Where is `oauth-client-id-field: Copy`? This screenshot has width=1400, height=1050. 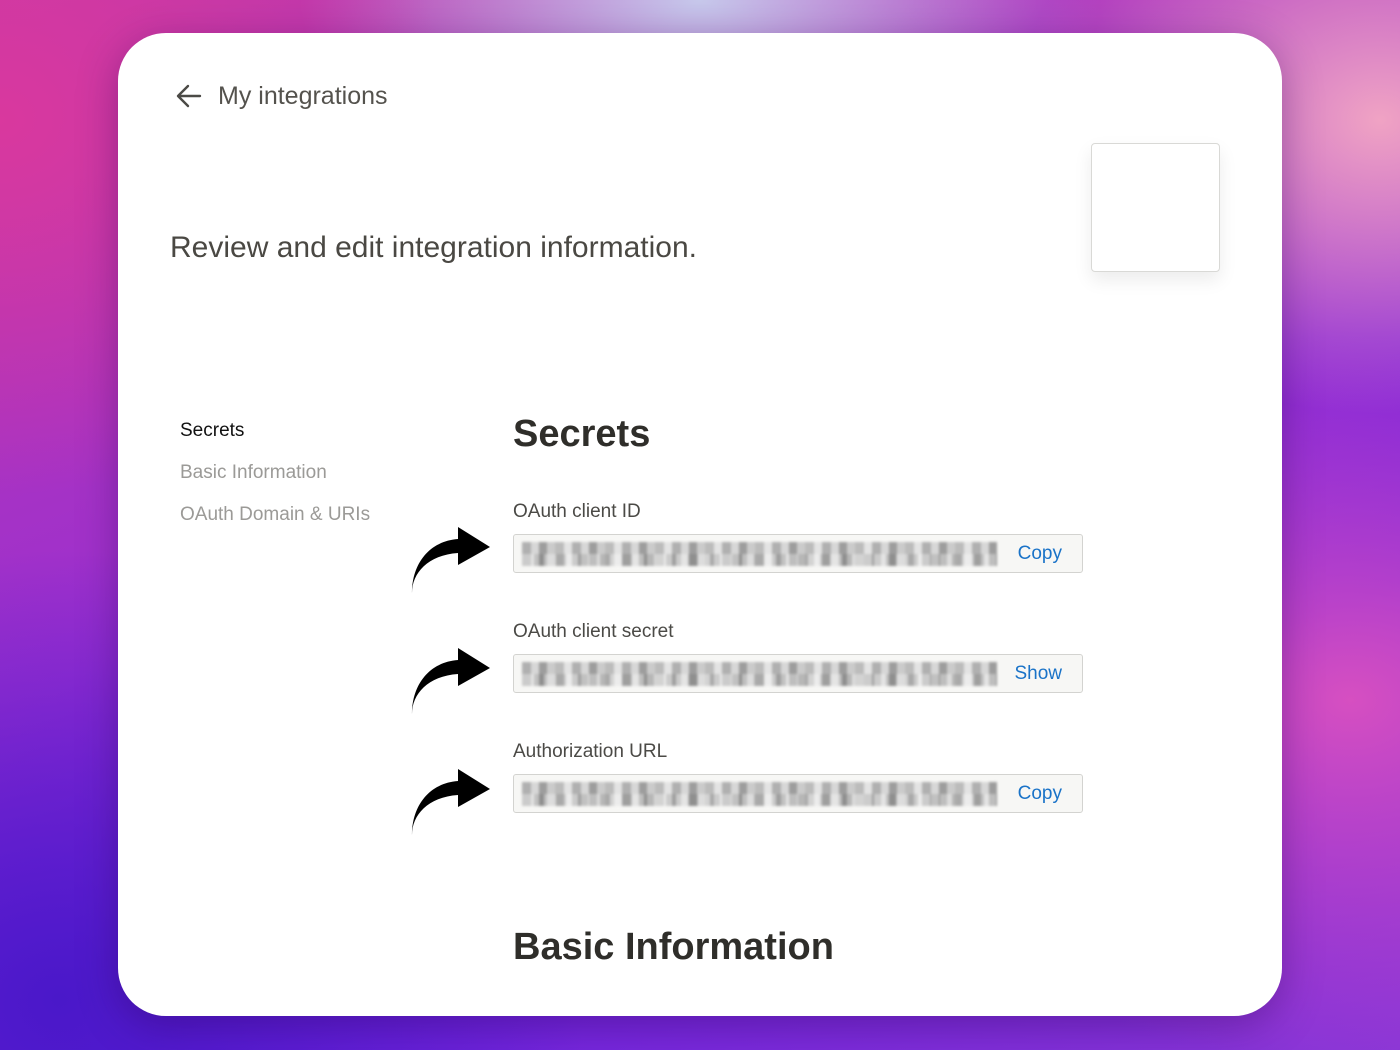 oauth-client-id-field: Copy is located at coordinates (798, 553).